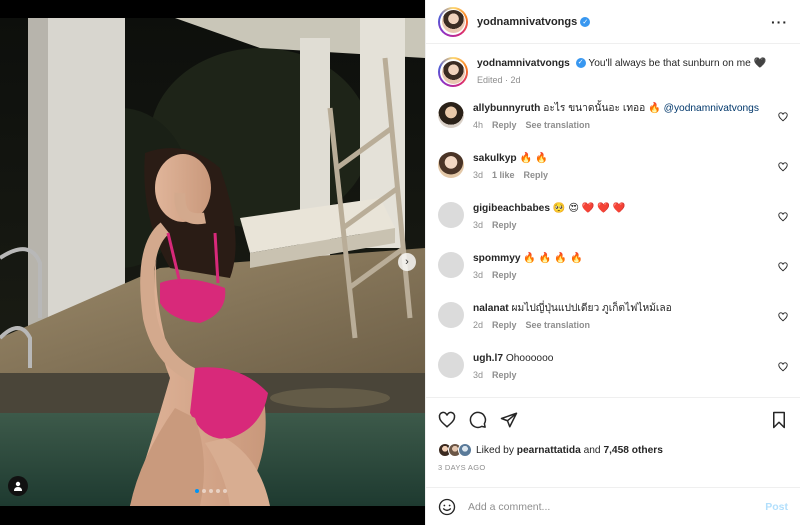 Image resolution: width=800 pixels, height=525 pixels. What do you see at coordinates (478, 125) in the screenshot?
I see `comment-time: 4h` at bounding box center [478, 125].